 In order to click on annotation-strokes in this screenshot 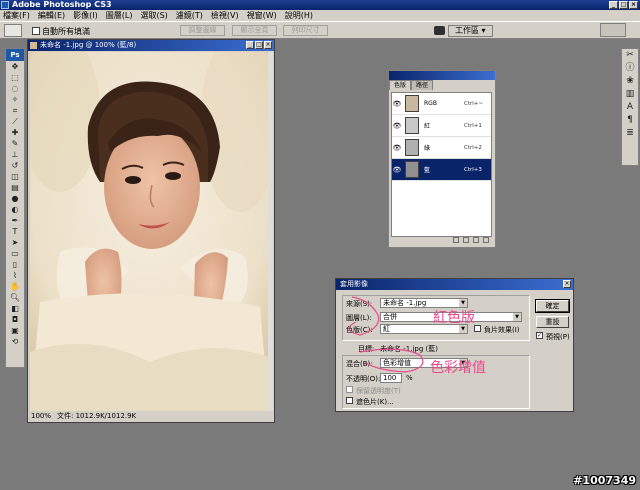, I will do `click(386, 334)`.